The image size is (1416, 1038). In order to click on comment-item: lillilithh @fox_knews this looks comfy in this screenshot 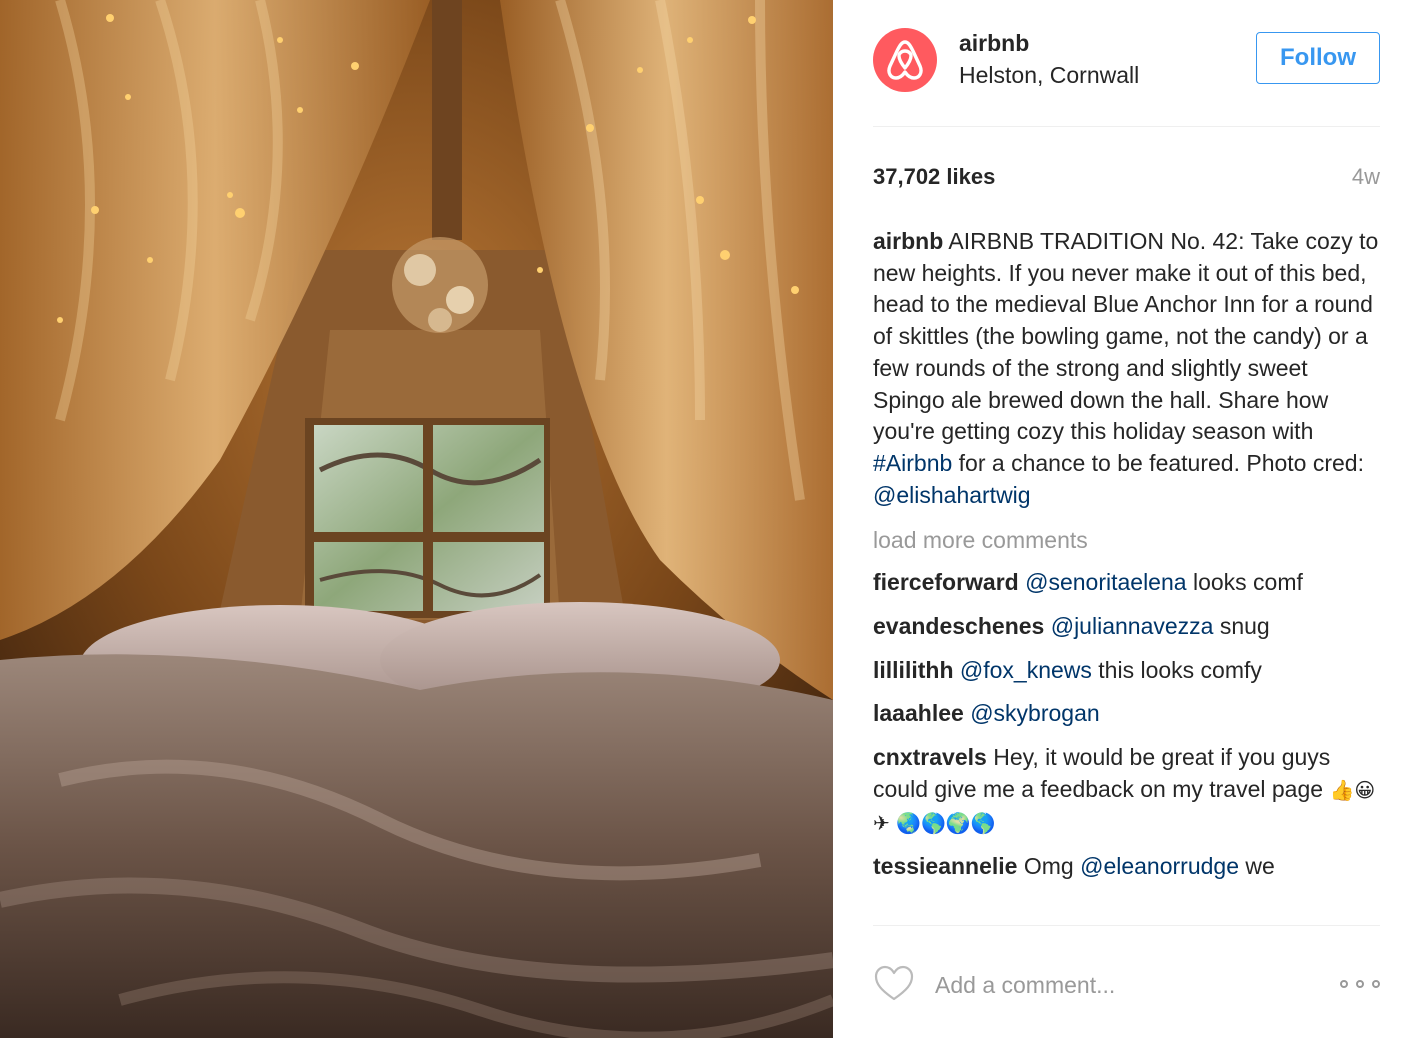, I will do `click(1126, 671)`.